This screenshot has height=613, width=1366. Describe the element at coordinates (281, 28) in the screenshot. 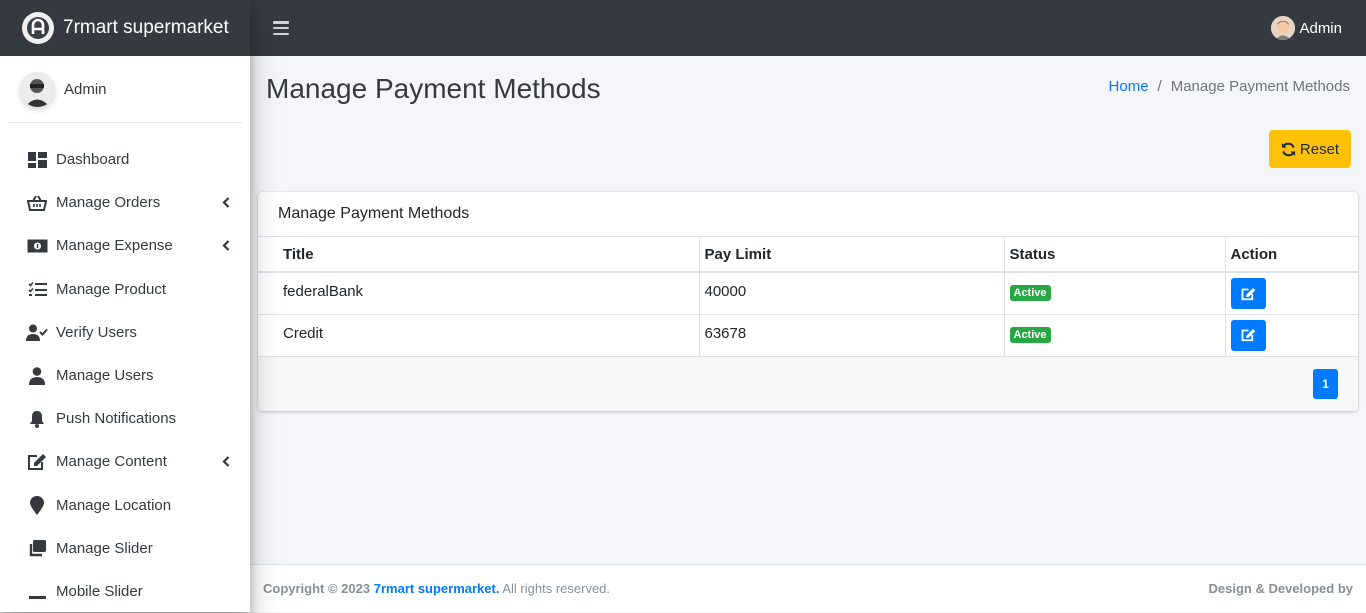

I see `hamburger-menu-icon` at that location.